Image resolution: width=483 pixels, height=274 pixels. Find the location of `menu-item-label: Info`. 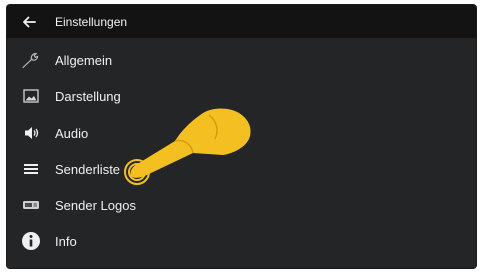

menu-item-label: Info is located at coordinates (66, 241).